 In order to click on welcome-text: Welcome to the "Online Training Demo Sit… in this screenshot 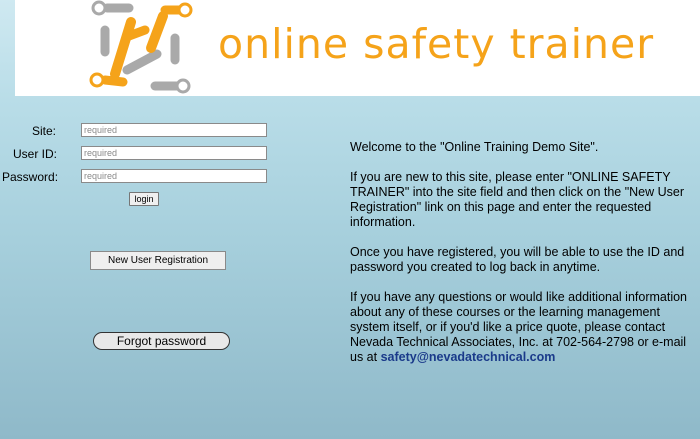, I will do `click(474, 147)`.